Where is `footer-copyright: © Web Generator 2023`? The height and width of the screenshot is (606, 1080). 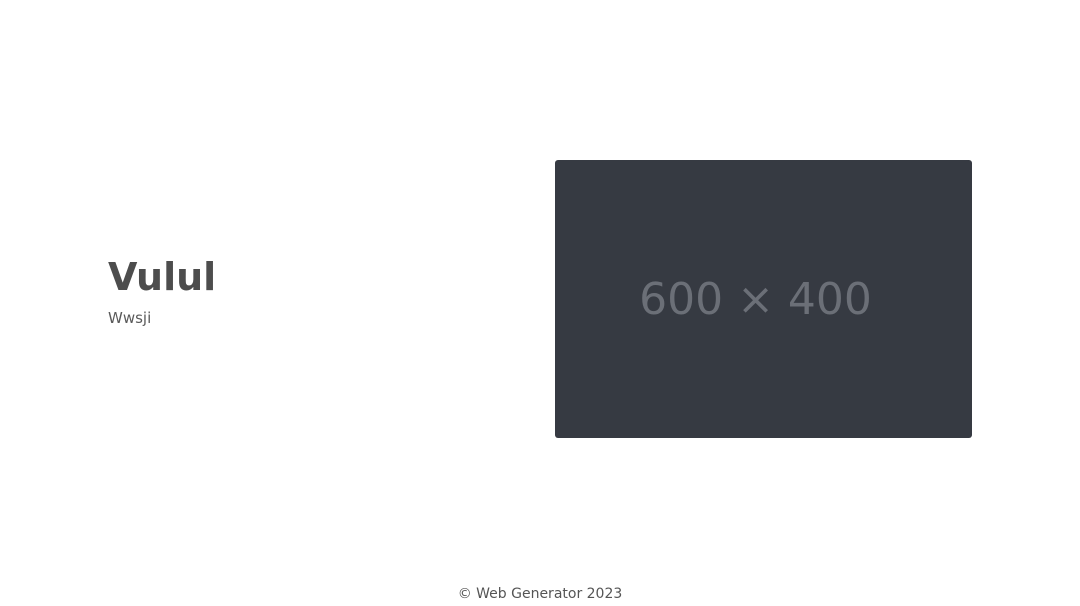 footer-copyright: © Web Generator 2023 is located at coordinates (540, 594).